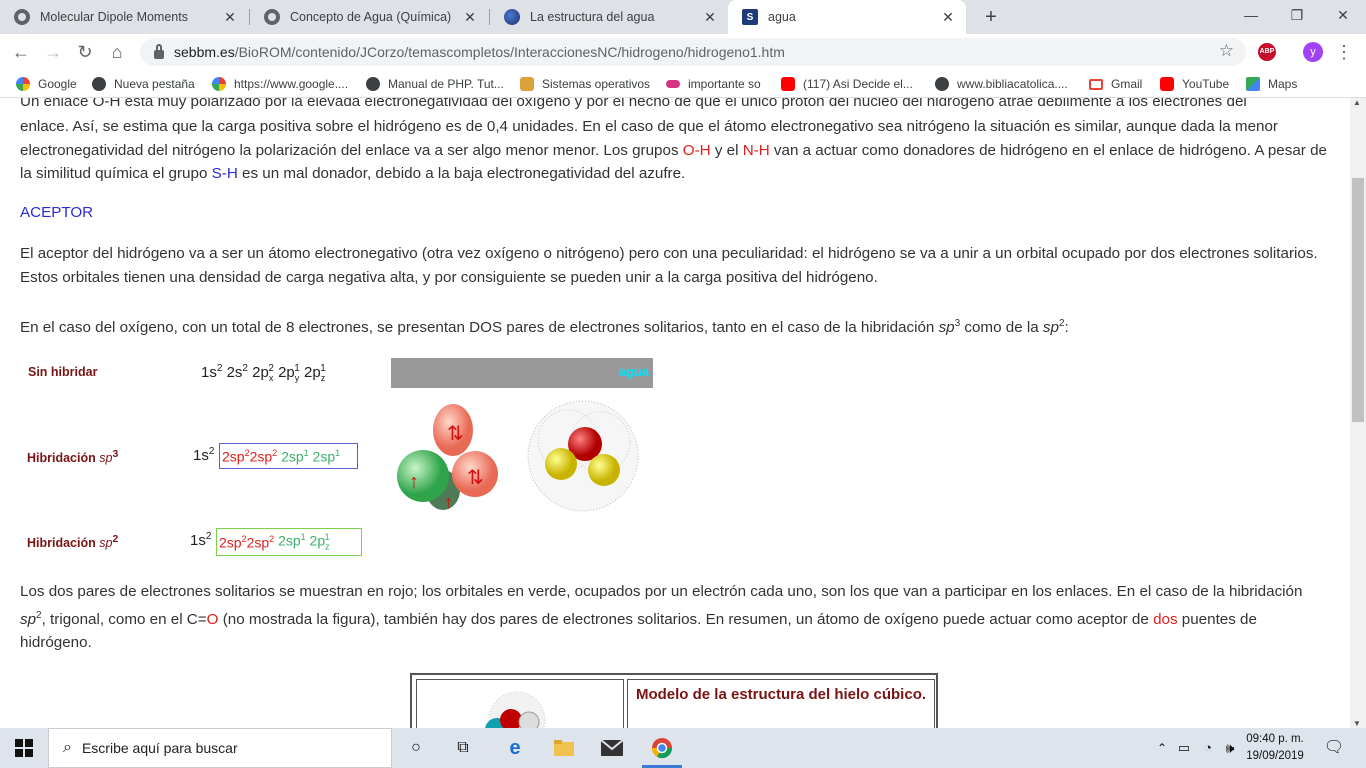 The image size is (1366, 768). Describe the element at coordinates (46, 84) in the screenshot. I see `bookmark-google: Google` at that location.